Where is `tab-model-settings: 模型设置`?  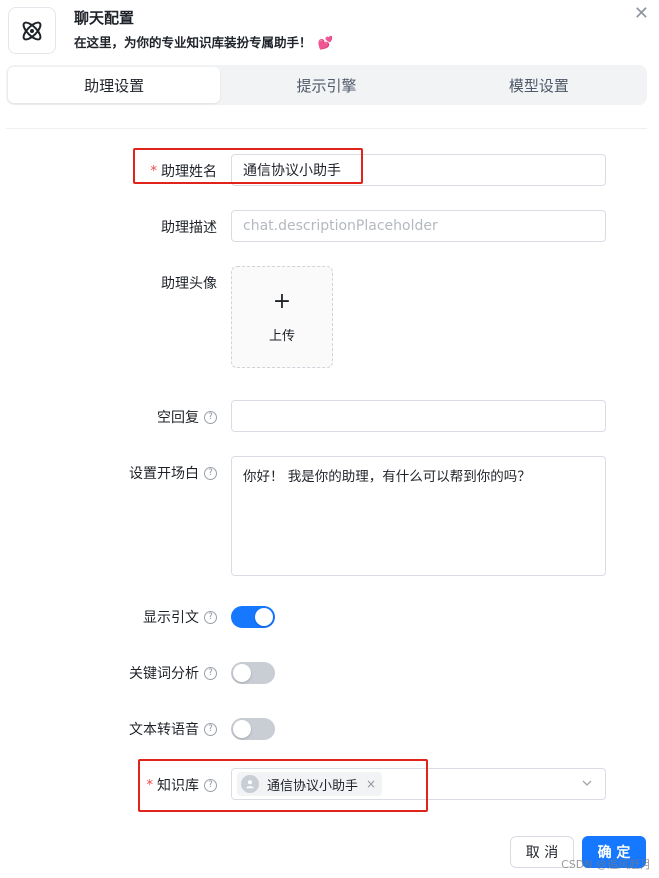
tab-model-settings: 模型设置 is located at coordinates (539, 85).